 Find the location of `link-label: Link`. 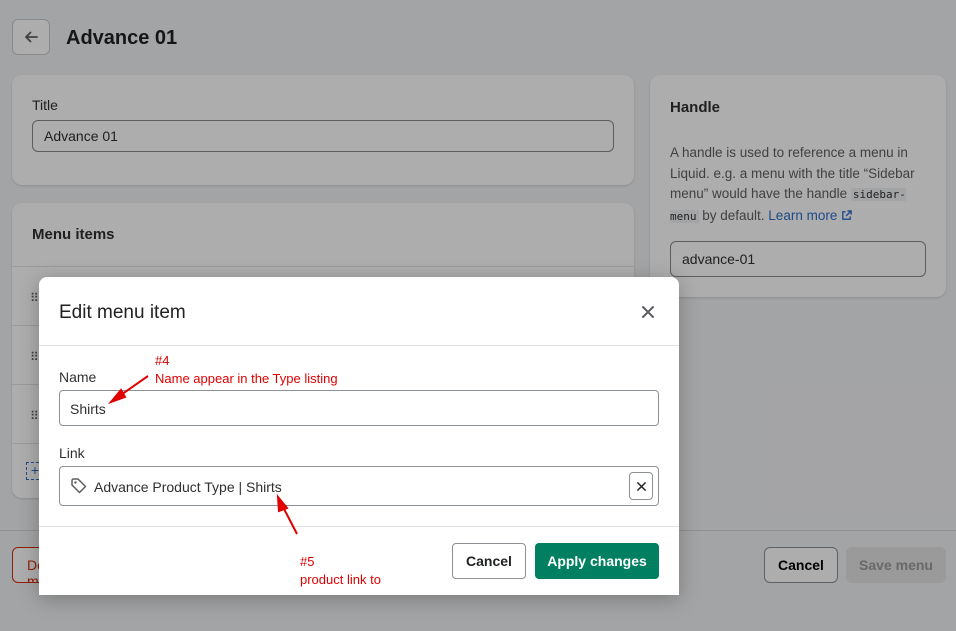

link-label: Link is located at coordinates (72, 453).